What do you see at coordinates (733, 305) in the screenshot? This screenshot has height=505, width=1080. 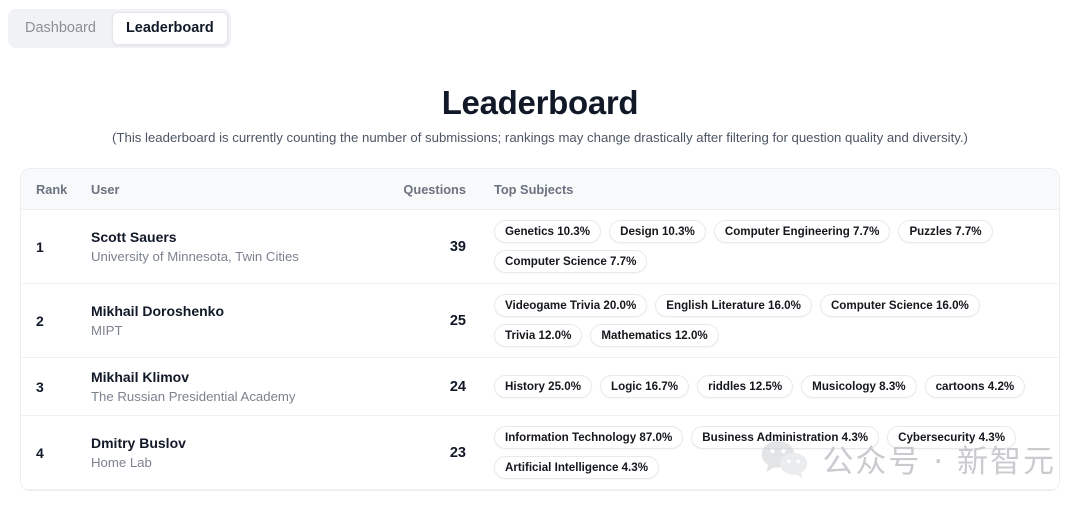 I see `subject-tag: English Literature 16.0%` at bounding box center [733, 305].